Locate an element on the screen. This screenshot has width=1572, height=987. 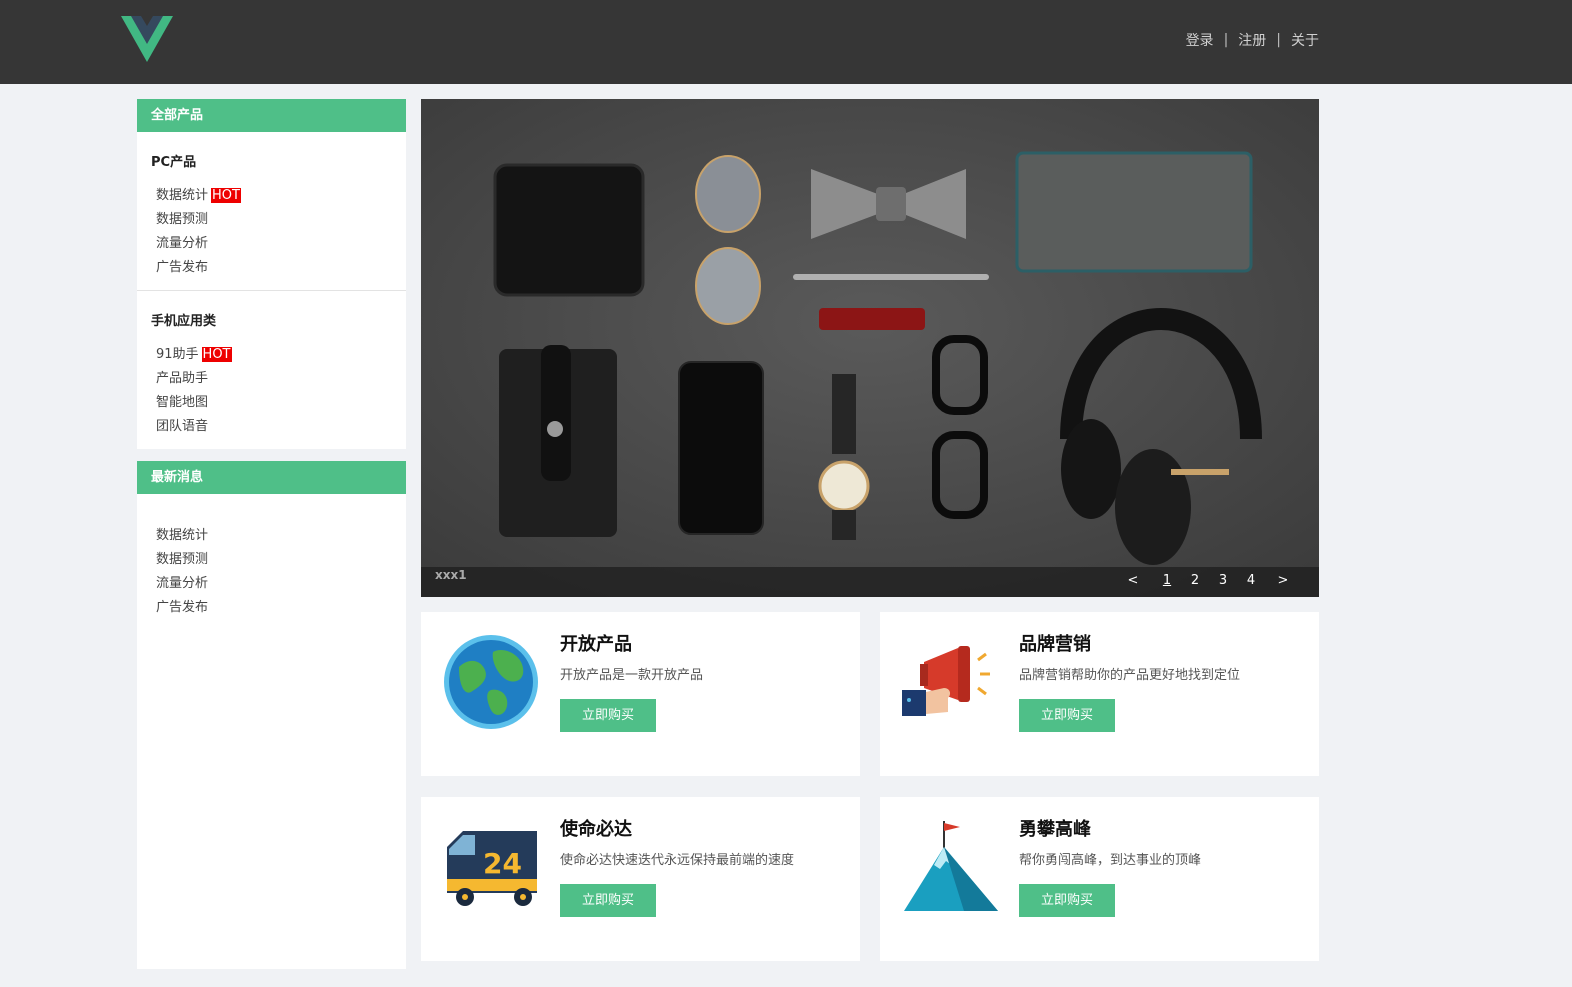
latest-news-header: 最新消息 is located at coordinates (271, 477).